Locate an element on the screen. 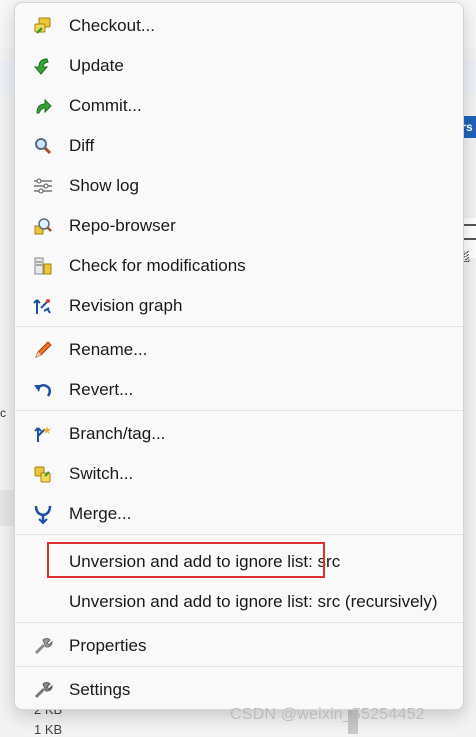  menu-item-label: Show log is located at coordinates (104, 185).